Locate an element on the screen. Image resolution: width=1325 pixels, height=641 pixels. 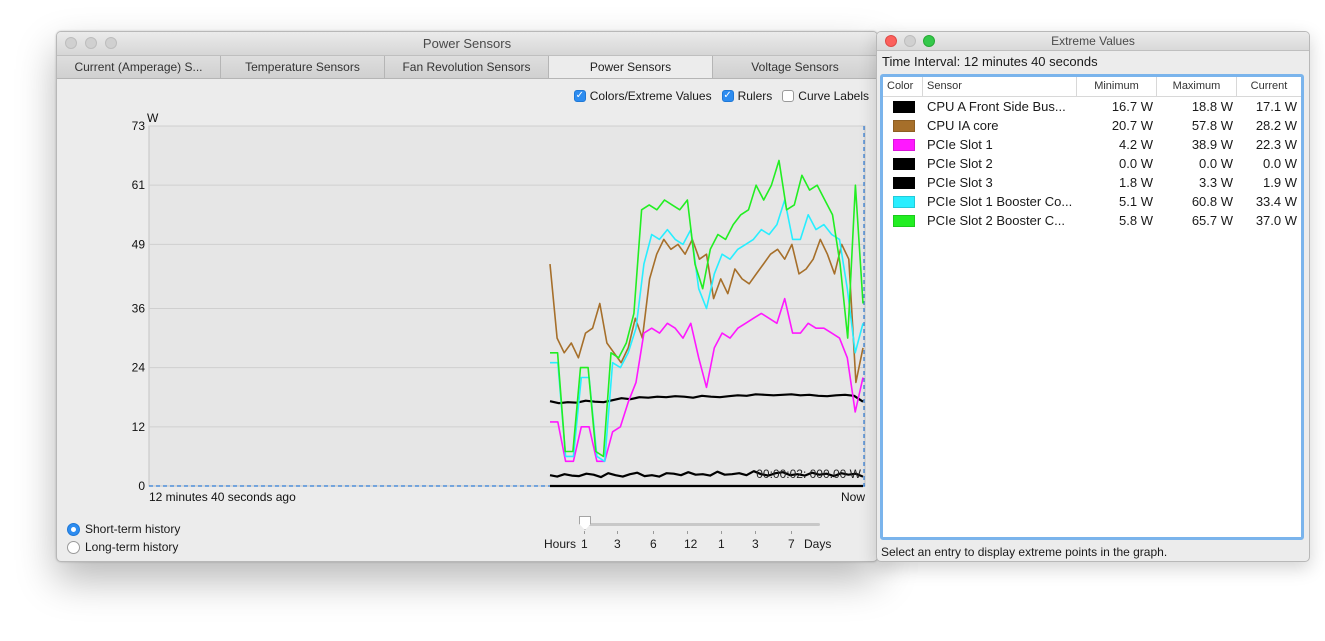
y-tick-label: 36 is located at coordinates (139, 308).